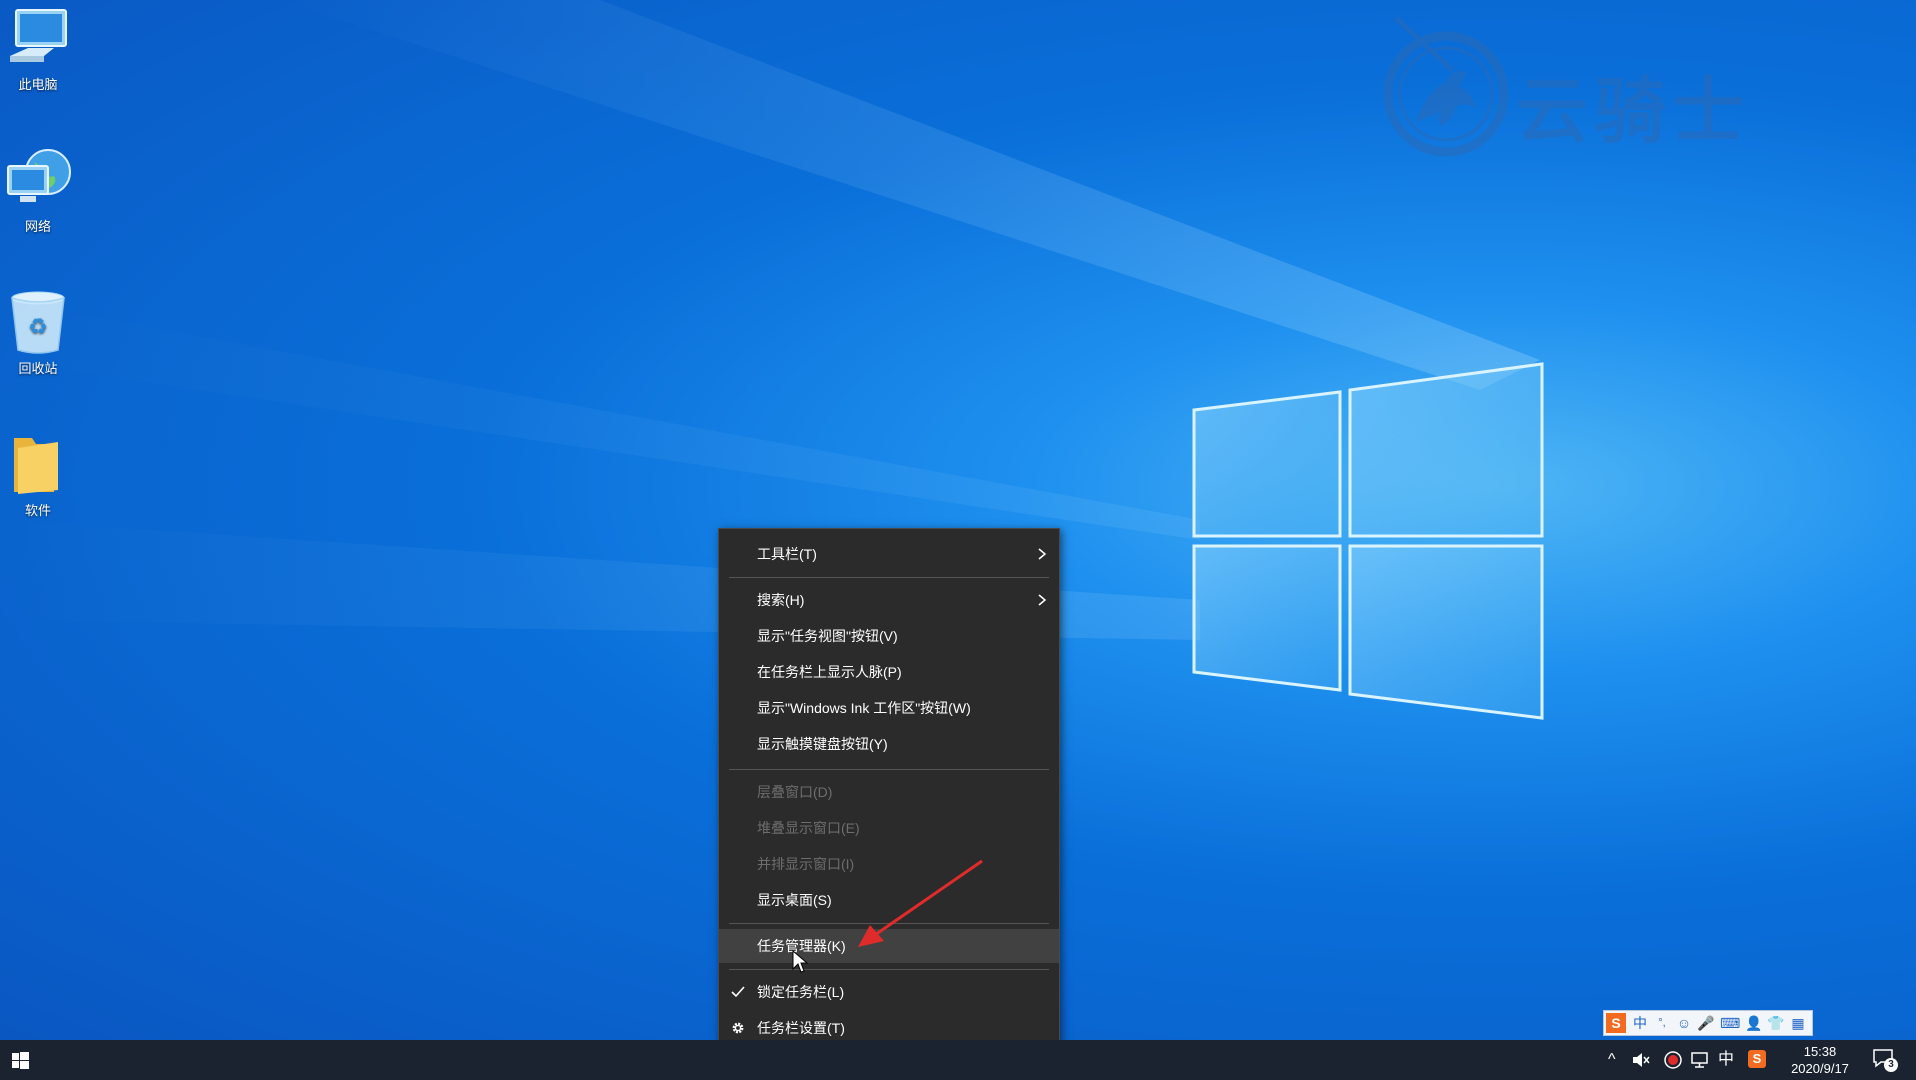 The height and width of the screenshot is (1080, 1916). I want to click on menu-item-label: 搜索(H), so click(781, 600).